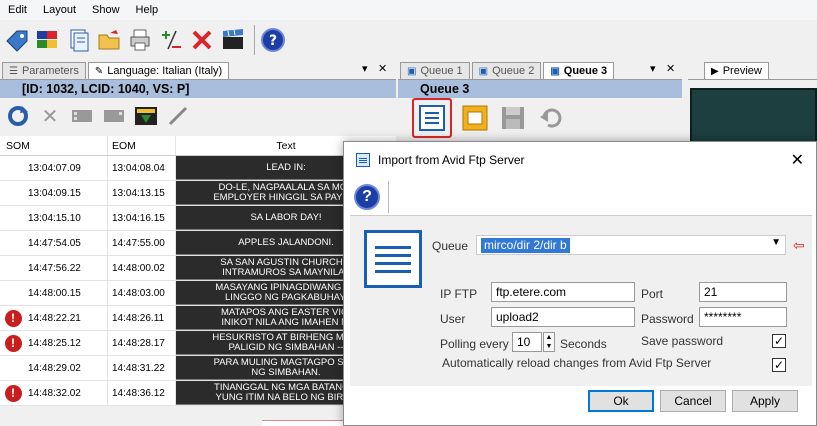 The width and height of the screenshot is (817, 426). Describe the element at coordinates (743, 317) in the screenshot. I see `password-field: ********` at that location.